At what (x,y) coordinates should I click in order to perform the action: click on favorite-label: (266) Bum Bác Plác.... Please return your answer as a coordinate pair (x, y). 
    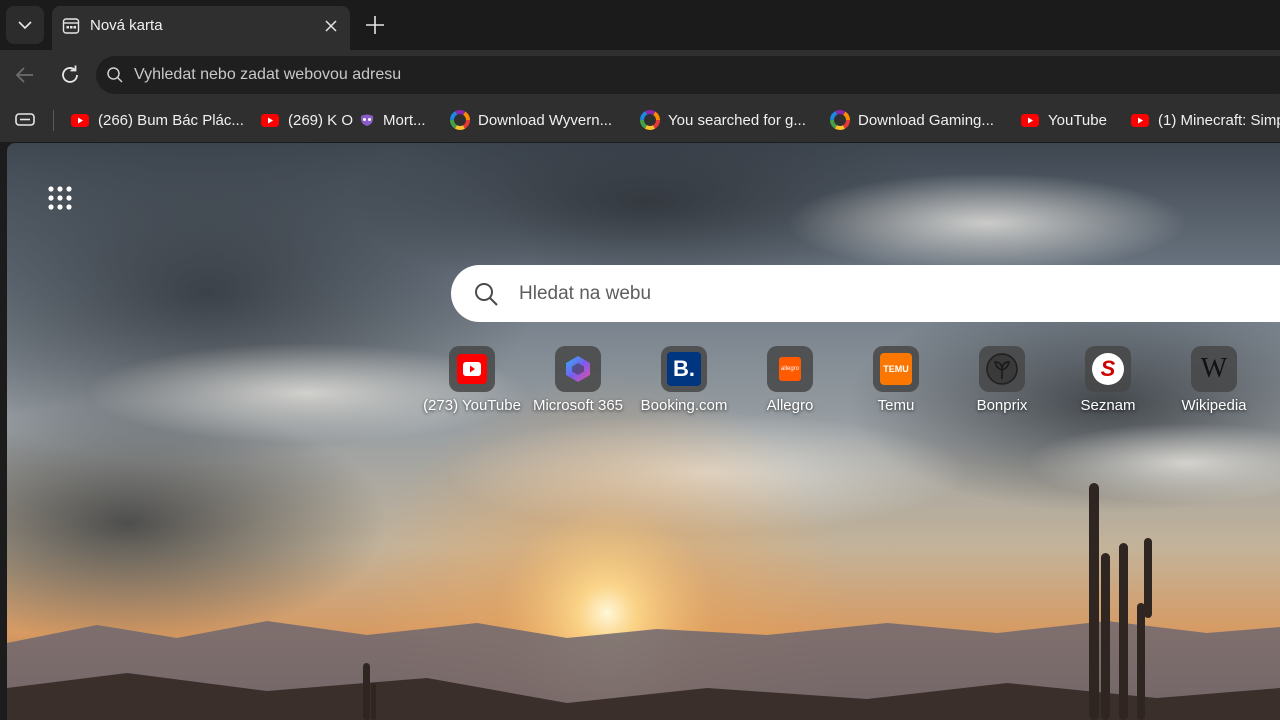
    Looking at the image, I should click on (171, 120).